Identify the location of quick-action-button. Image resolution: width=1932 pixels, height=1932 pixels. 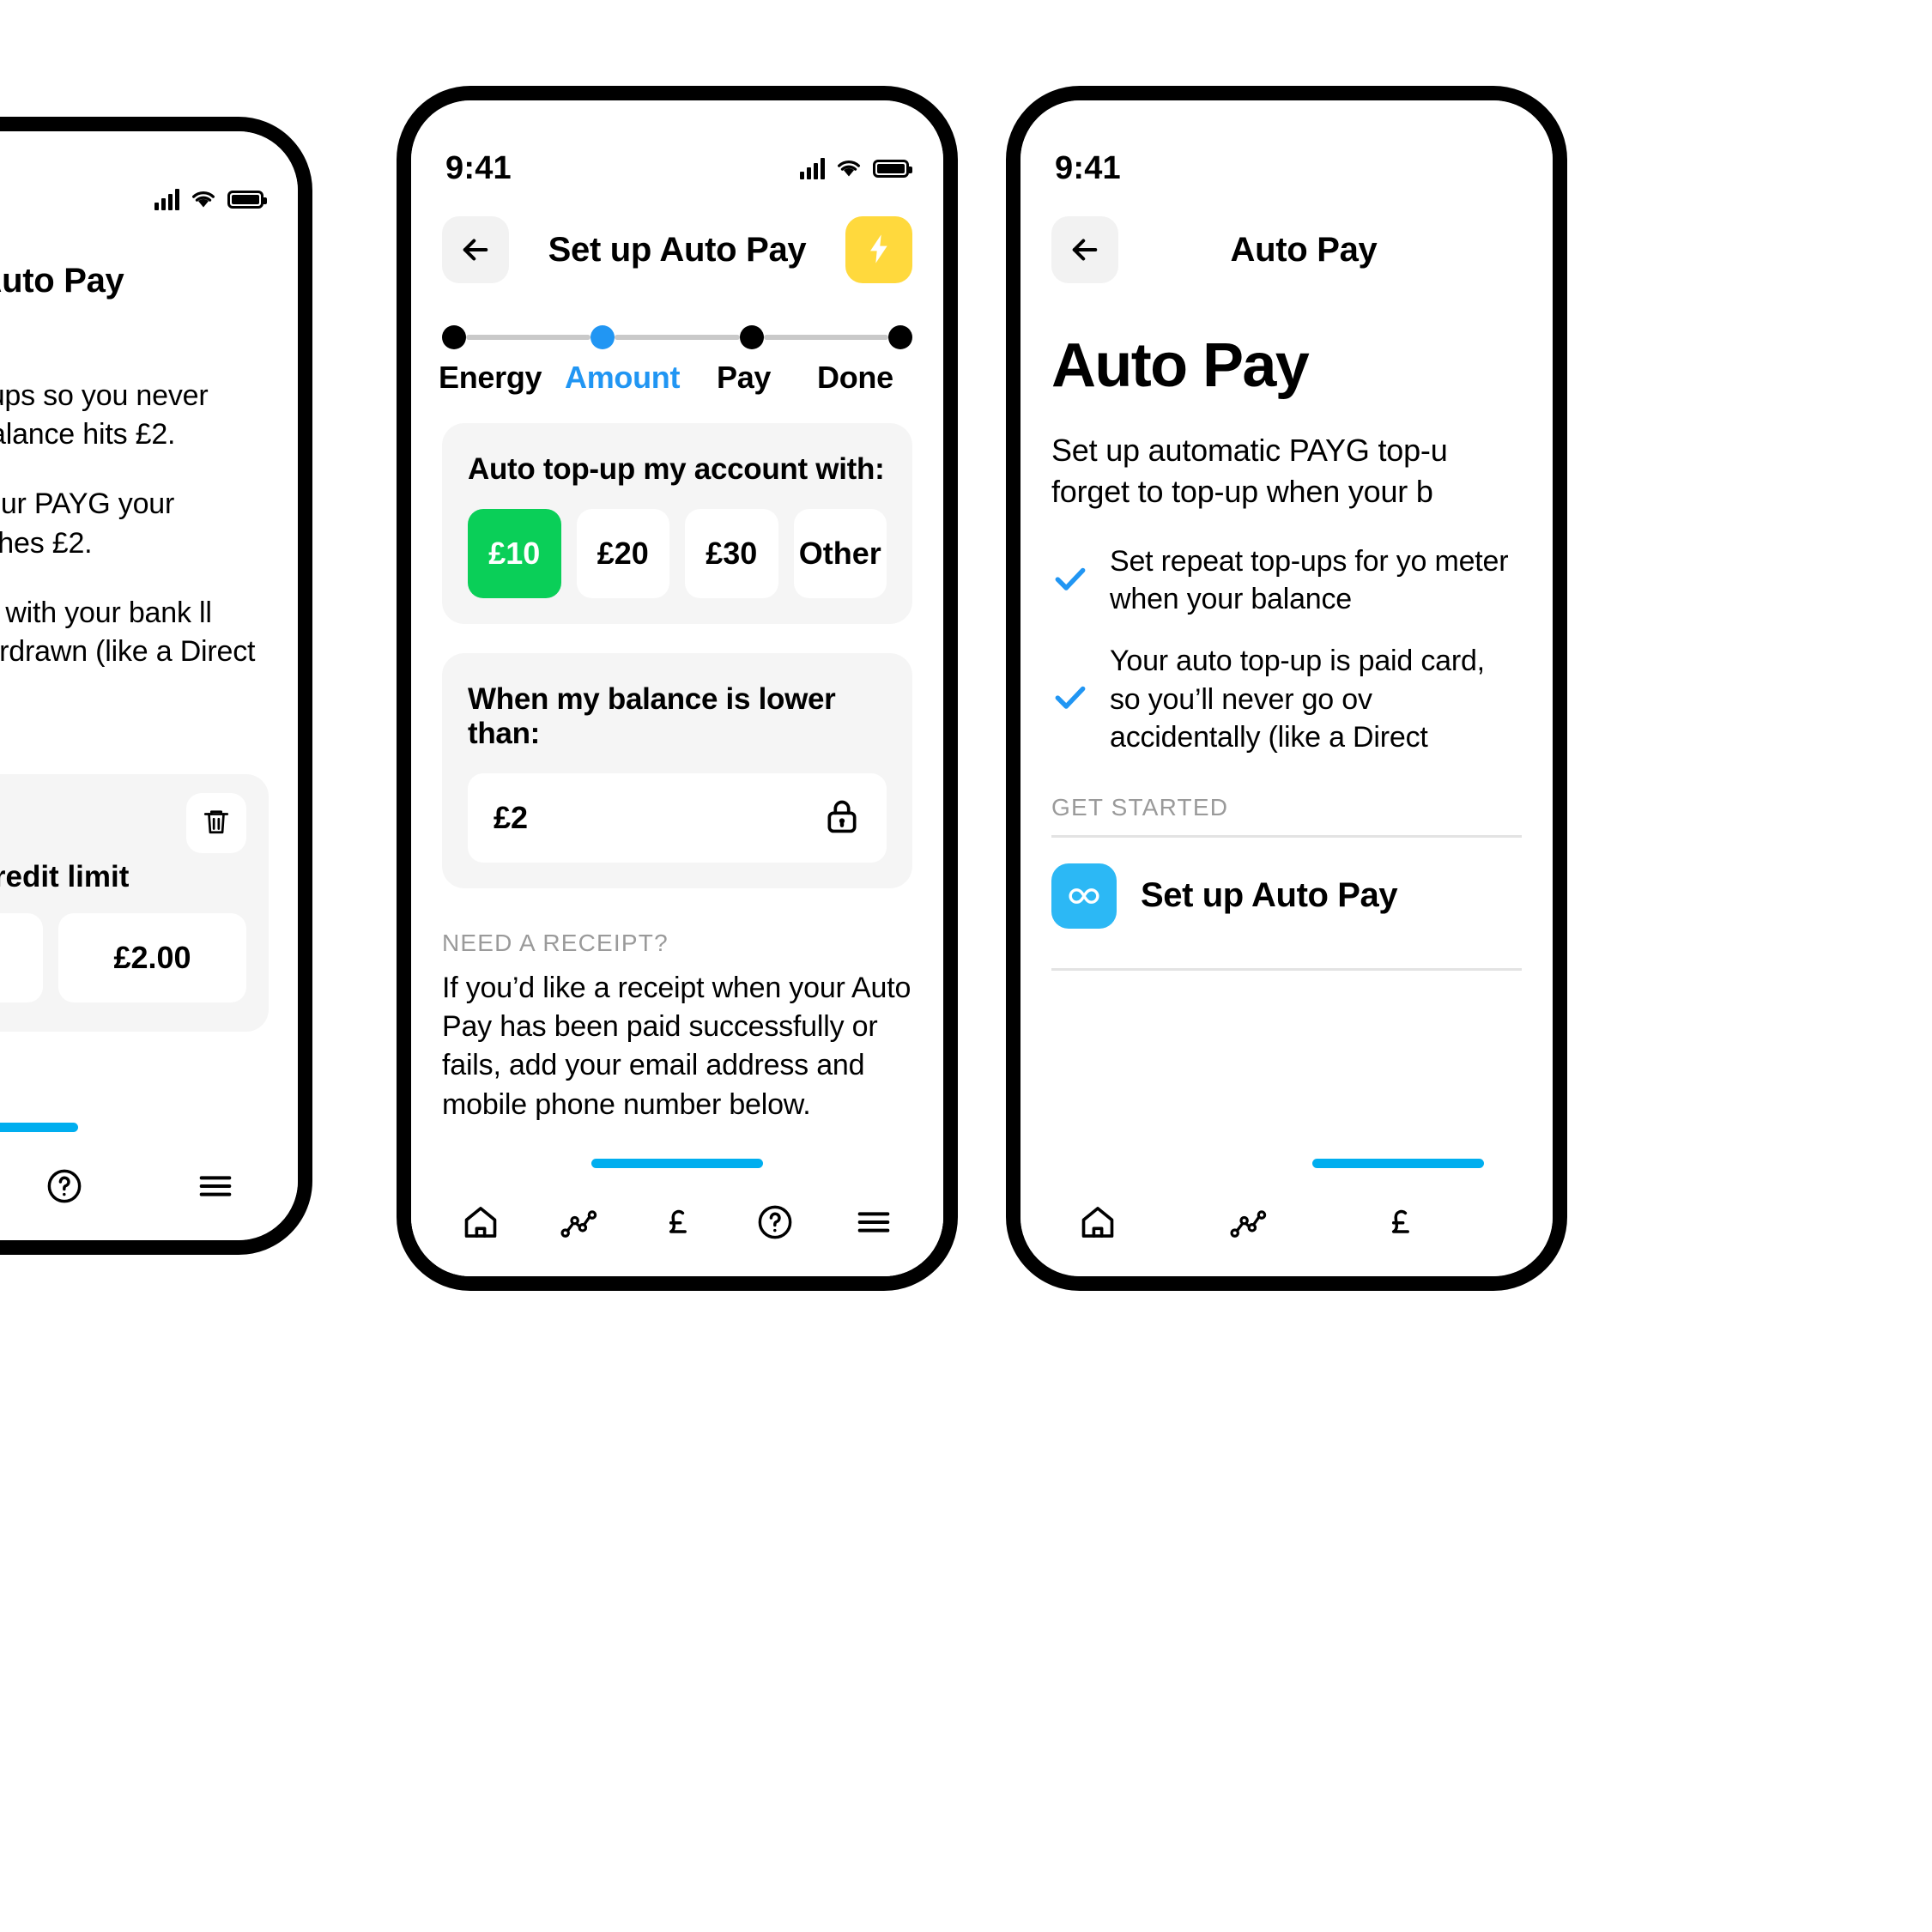
(879, 249).